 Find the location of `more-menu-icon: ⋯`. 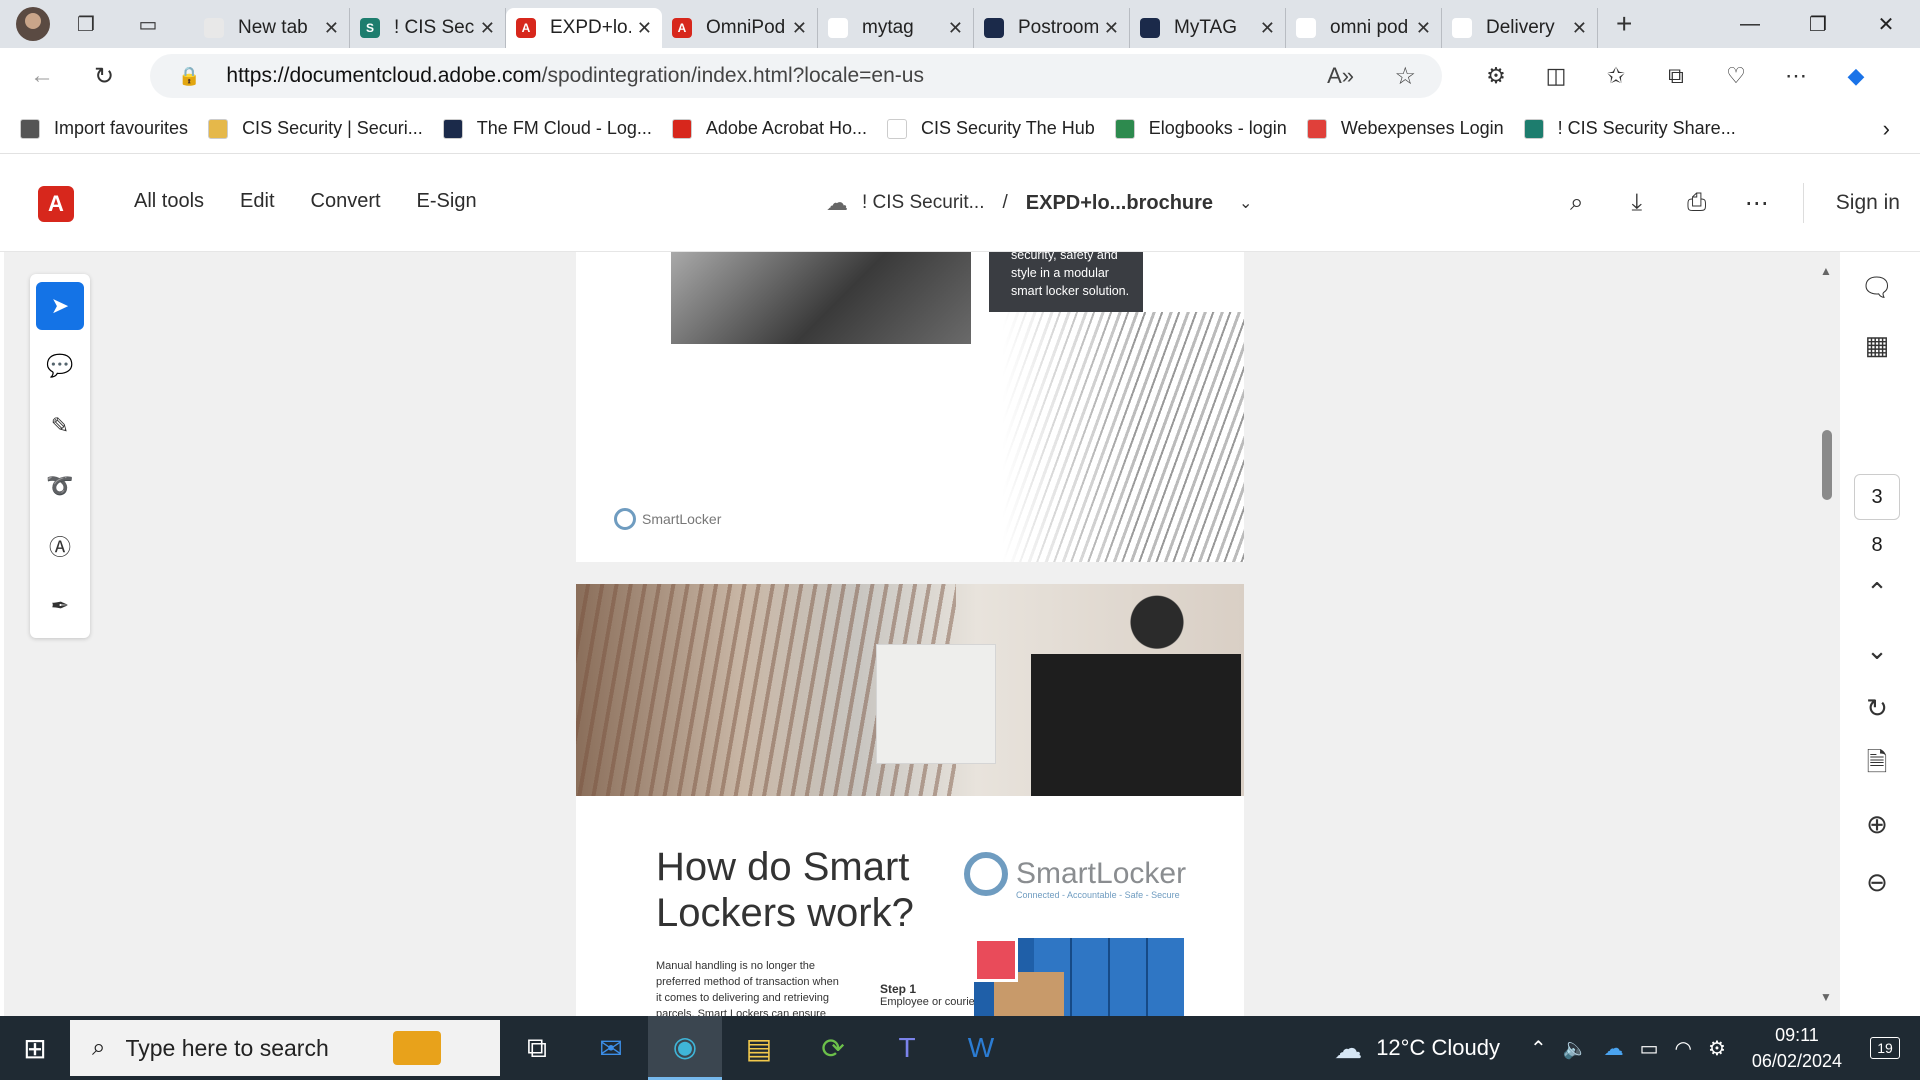

more-menu-icon: ⋯ is located at coordinates (1796, 76).